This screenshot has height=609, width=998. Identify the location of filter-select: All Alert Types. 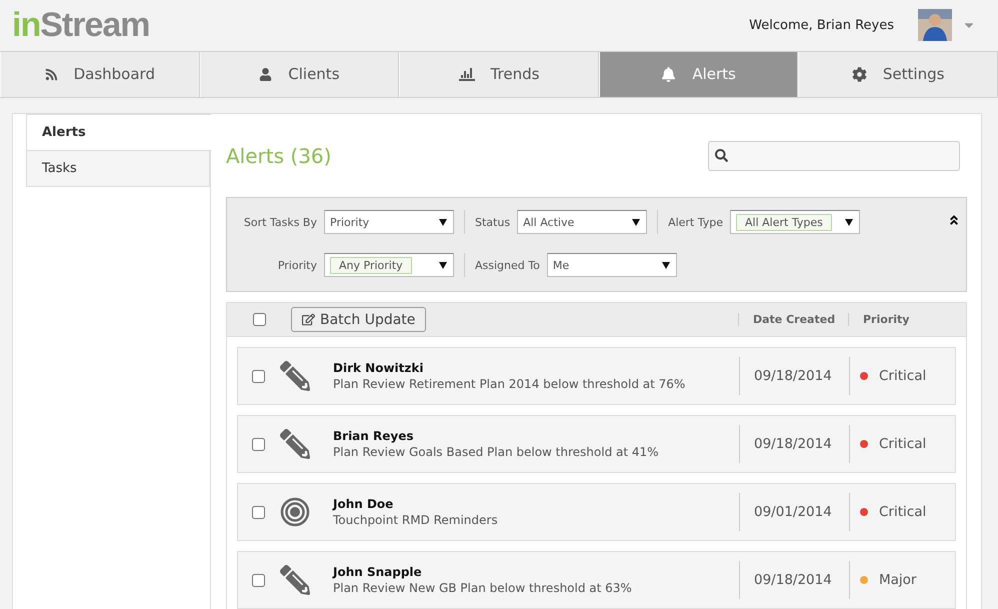
(795, 222).